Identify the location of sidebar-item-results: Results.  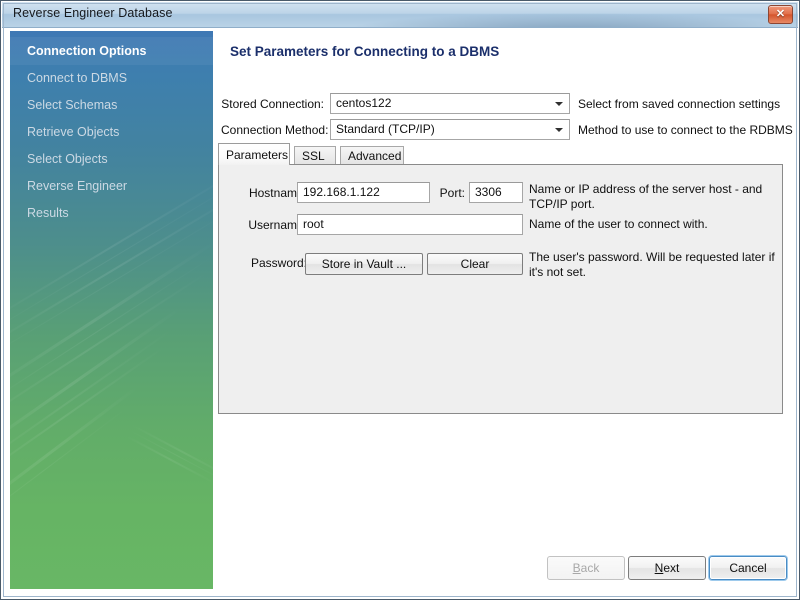
(111, 213).